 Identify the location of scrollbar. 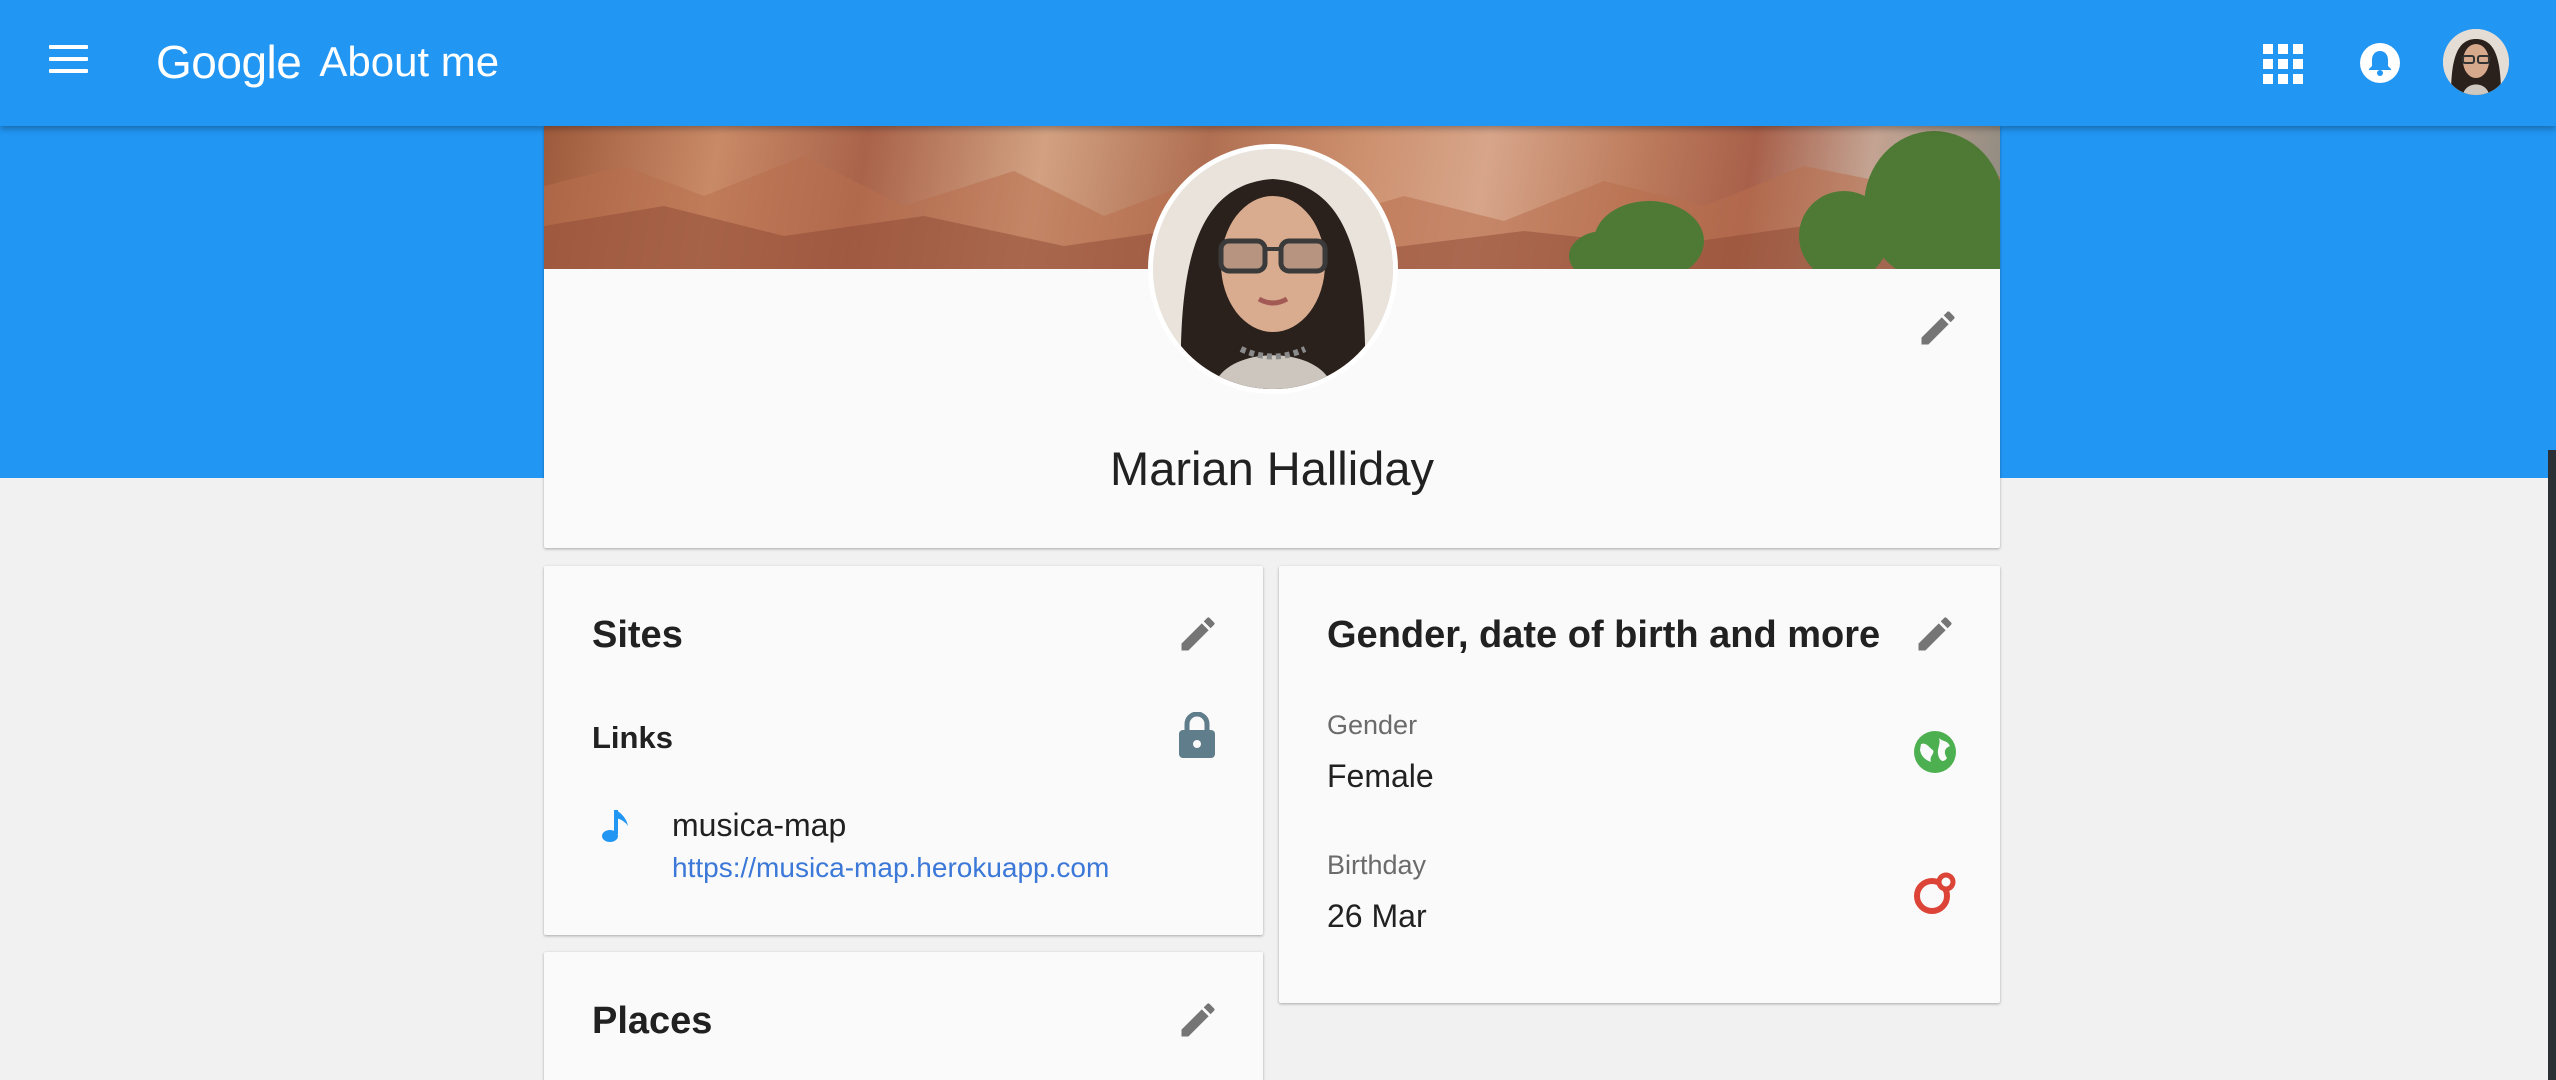
(2552, 765).